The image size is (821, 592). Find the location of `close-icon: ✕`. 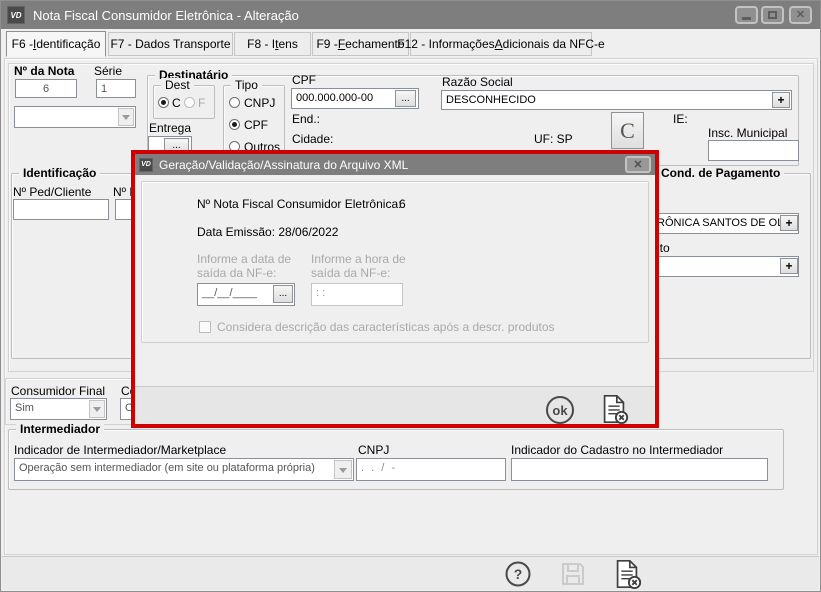

close-icon: ✕ is located at coordinates (800, 14).